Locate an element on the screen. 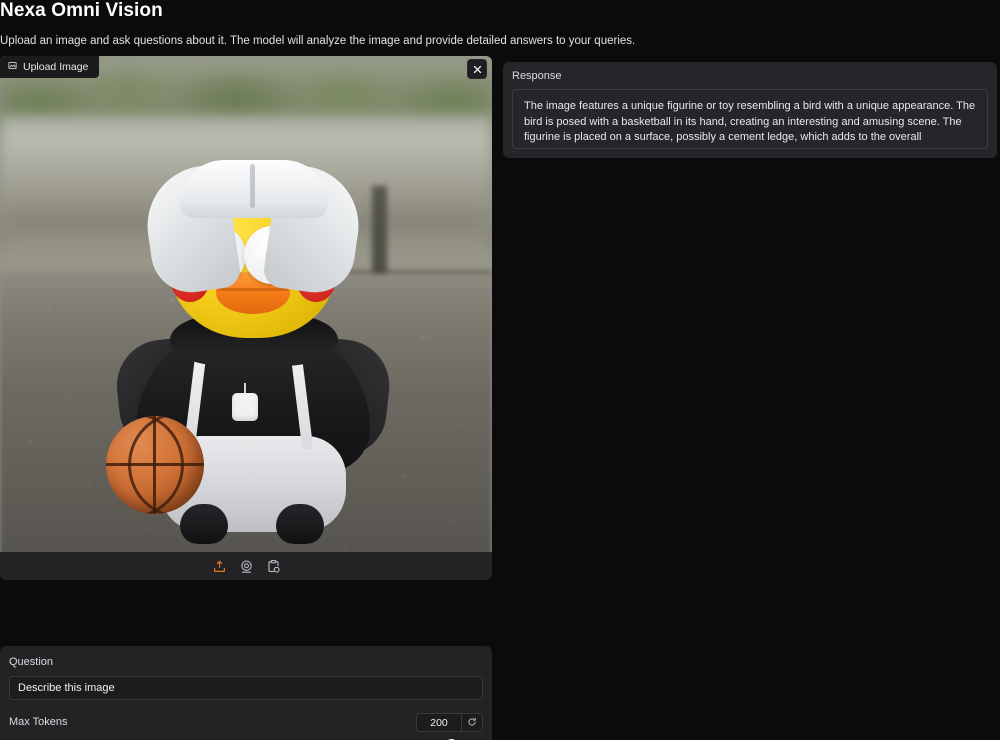 The height and width of the screenshot is (740, 1000). upload-image-badge: Upload Image is located at coordinates (50, 67).